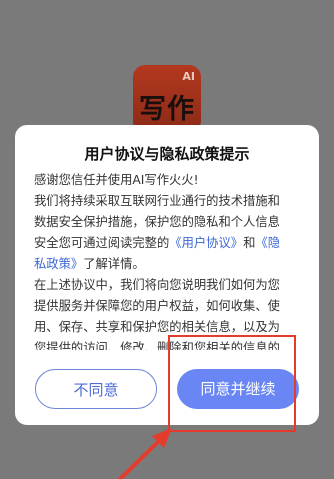  What do you see at coordinates (145, 453) in the screenshot?
I see `annotation-arrow-icon` at bounding box center [145, 453].